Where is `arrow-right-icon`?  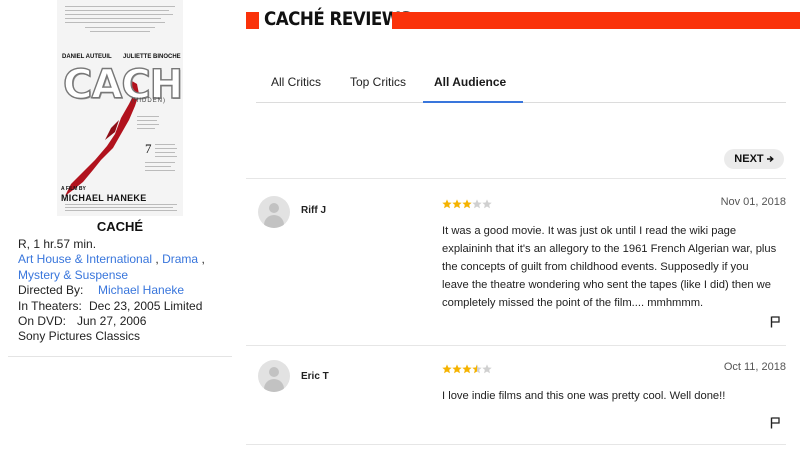
arrow-right-icon is located at coordinates (770, 159).